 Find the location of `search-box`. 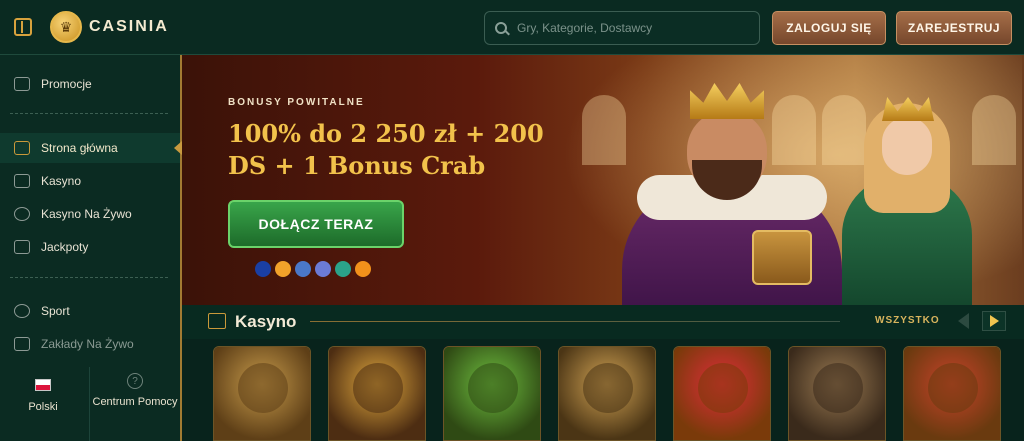

search-box is located at coordinates (622, 28).